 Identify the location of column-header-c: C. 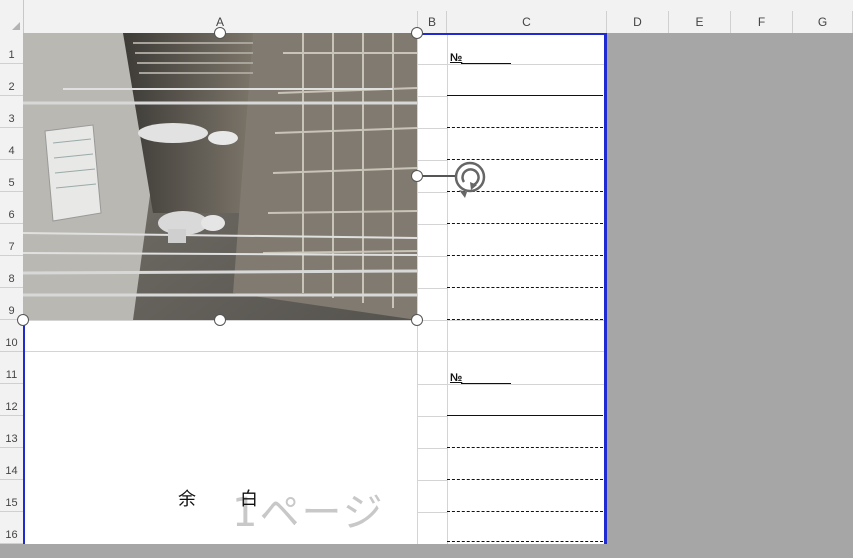
(527, 22).